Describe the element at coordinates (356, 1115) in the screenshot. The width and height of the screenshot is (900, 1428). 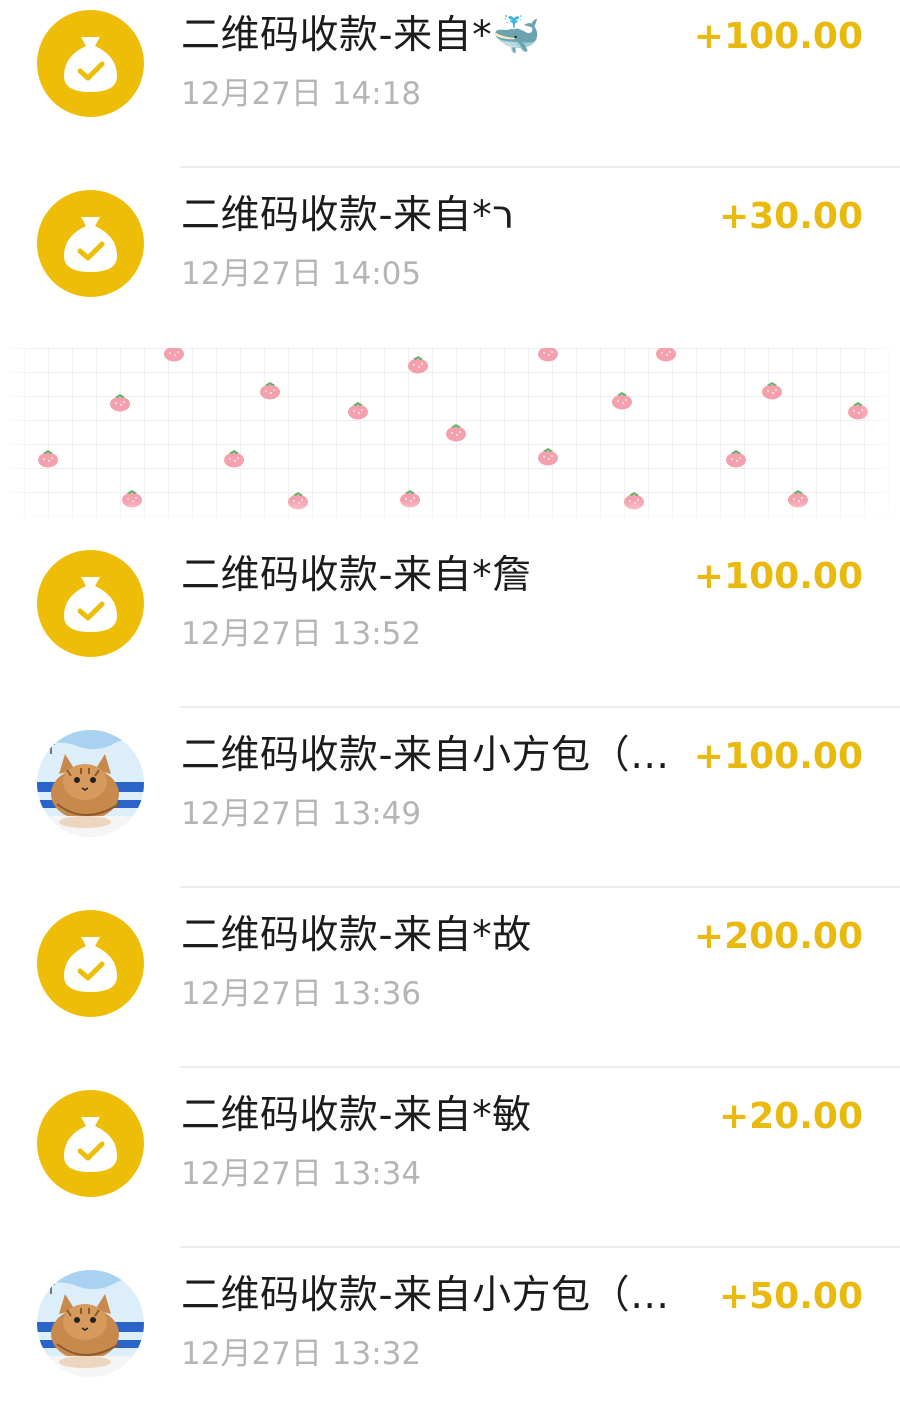
I see `transaction-title: 二维码收款-来自*敏` at that location.